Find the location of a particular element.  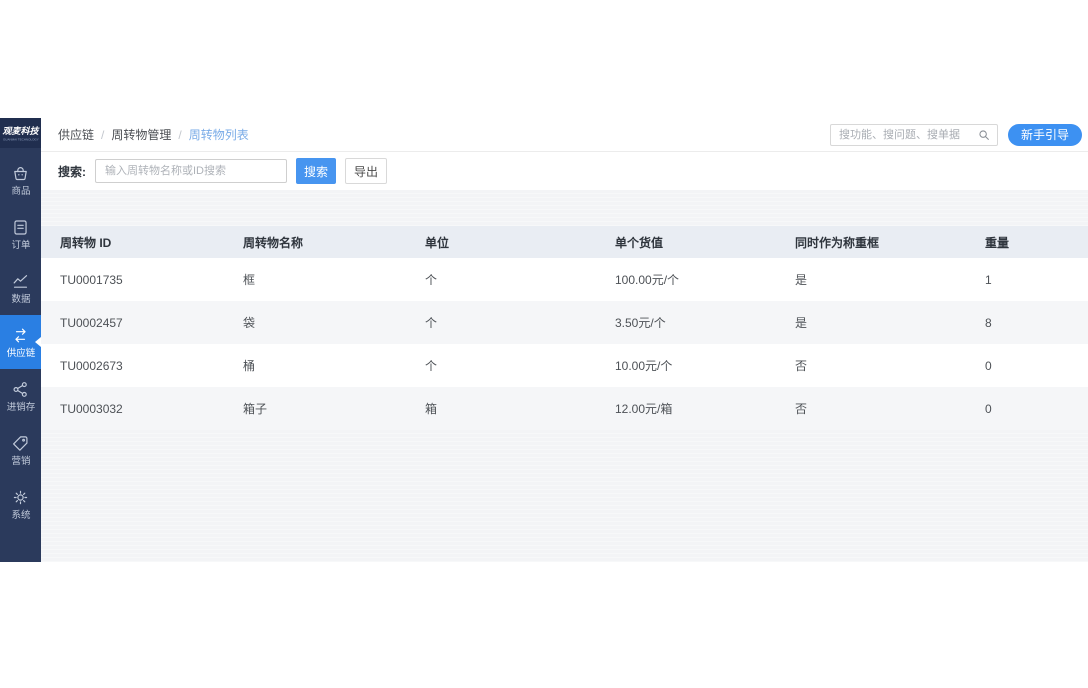

sidebar-item-data: 数据 is located at coordinates (20, 288).